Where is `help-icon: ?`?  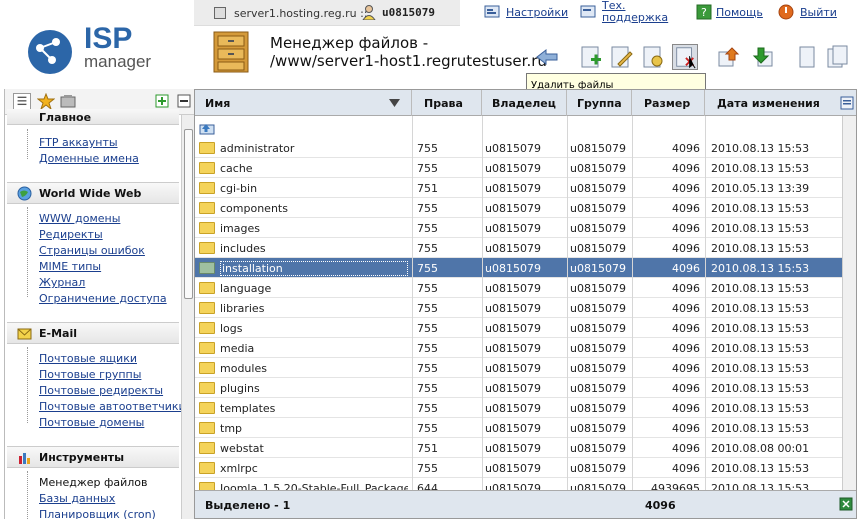
help-icon: ? is located at coordinates (704, 12).